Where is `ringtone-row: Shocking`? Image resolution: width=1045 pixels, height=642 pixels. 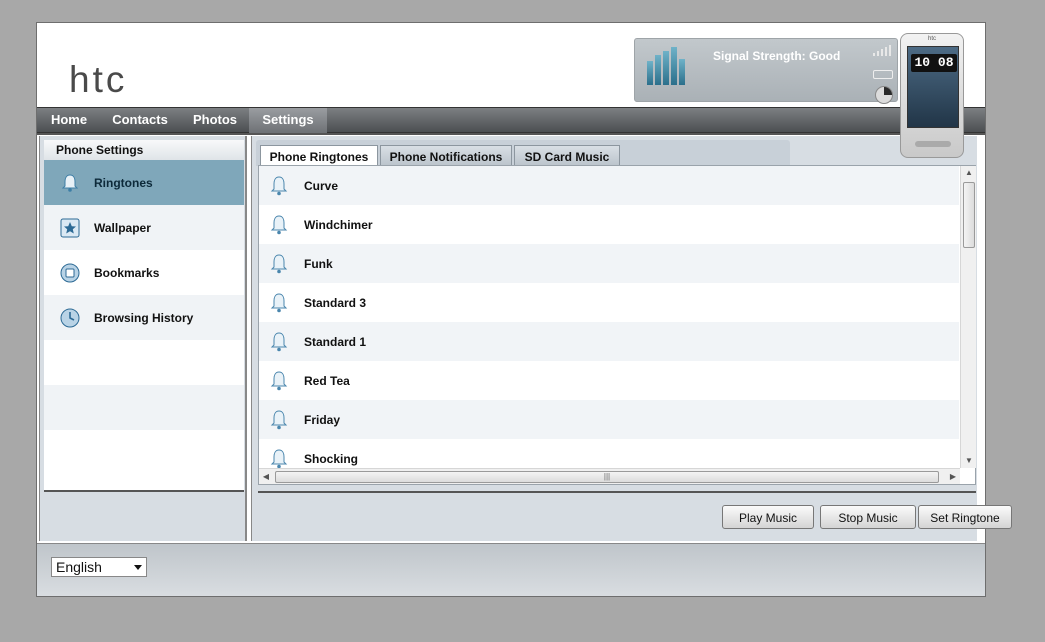
ringtone-row: Shocking is located at coordinates (609, 453).